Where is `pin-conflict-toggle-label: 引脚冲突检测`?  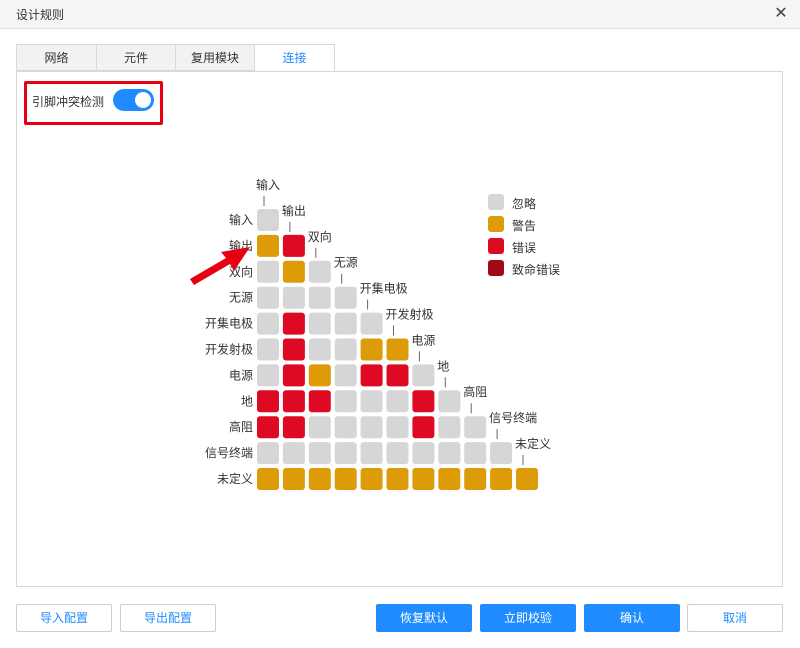 pin-conflict-toggle-label: 引脚冲突检测 is located at coordinates (68, 102).